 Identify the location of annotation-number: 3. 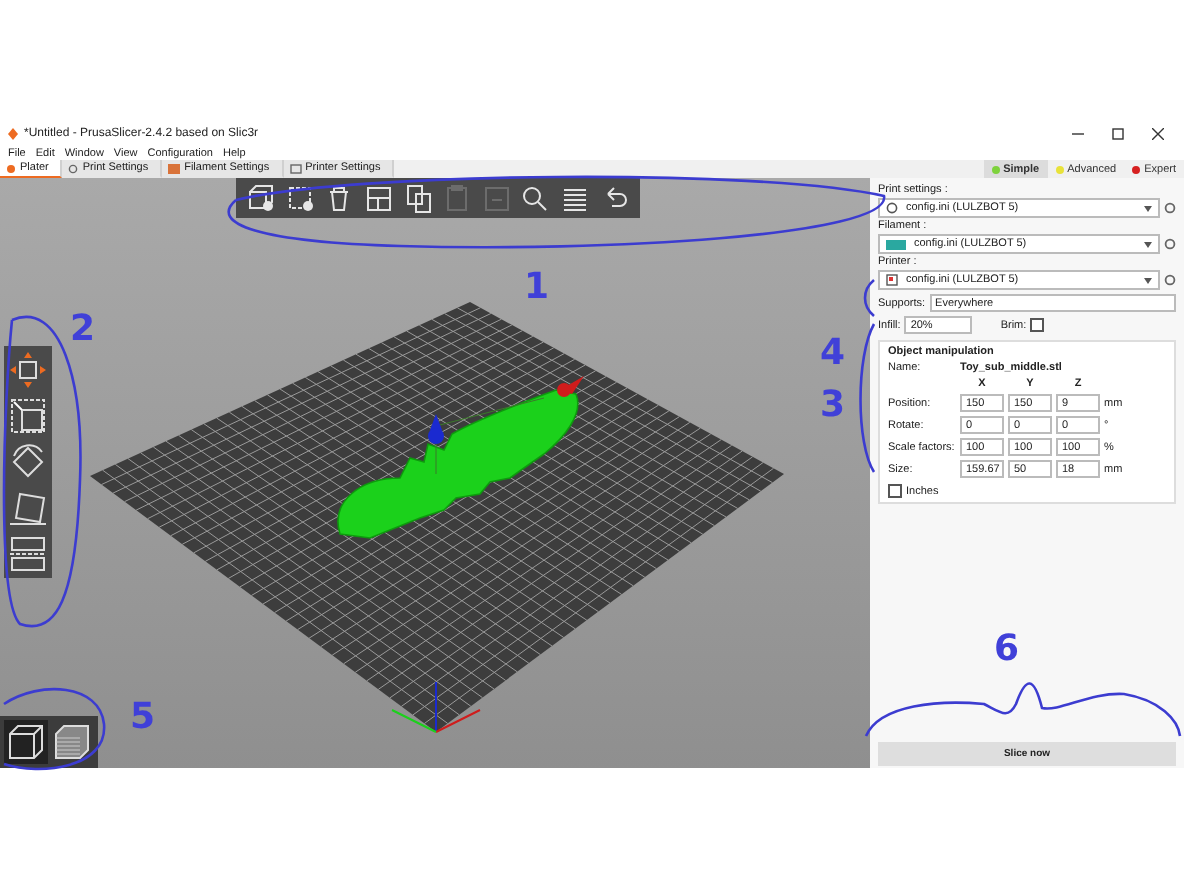
(833, 406).